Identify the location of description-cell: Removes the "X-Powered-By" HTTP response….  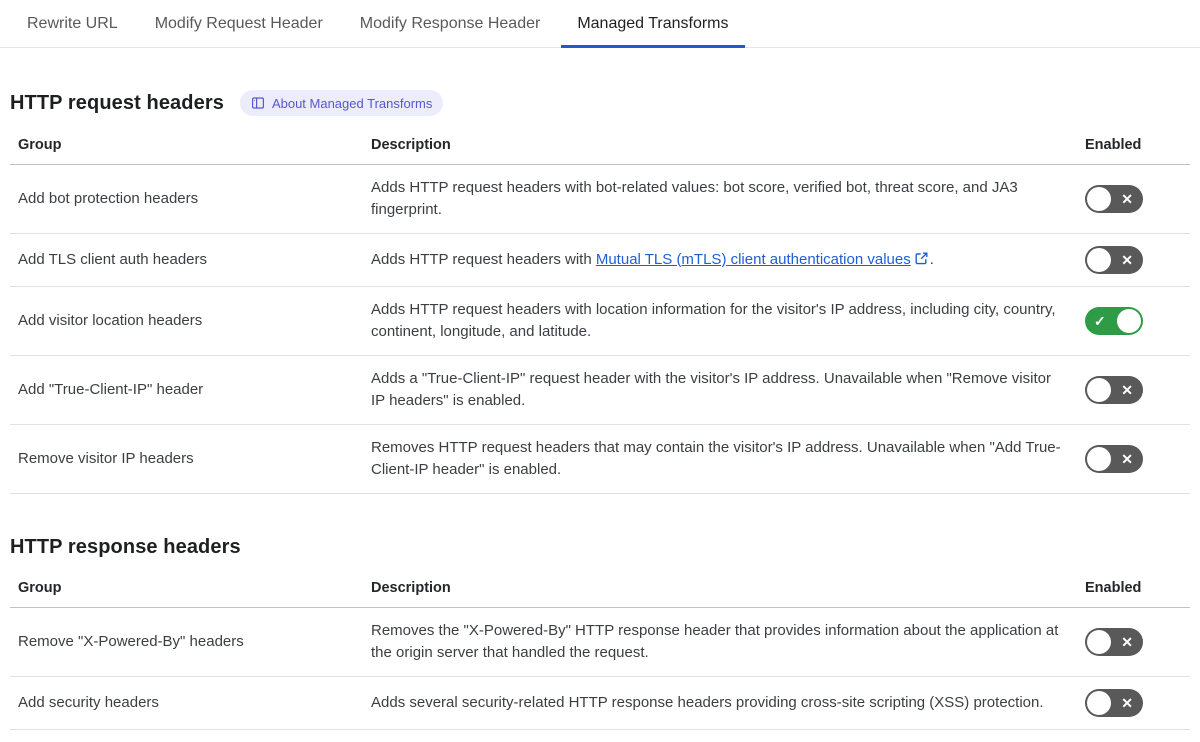
(715, 641).